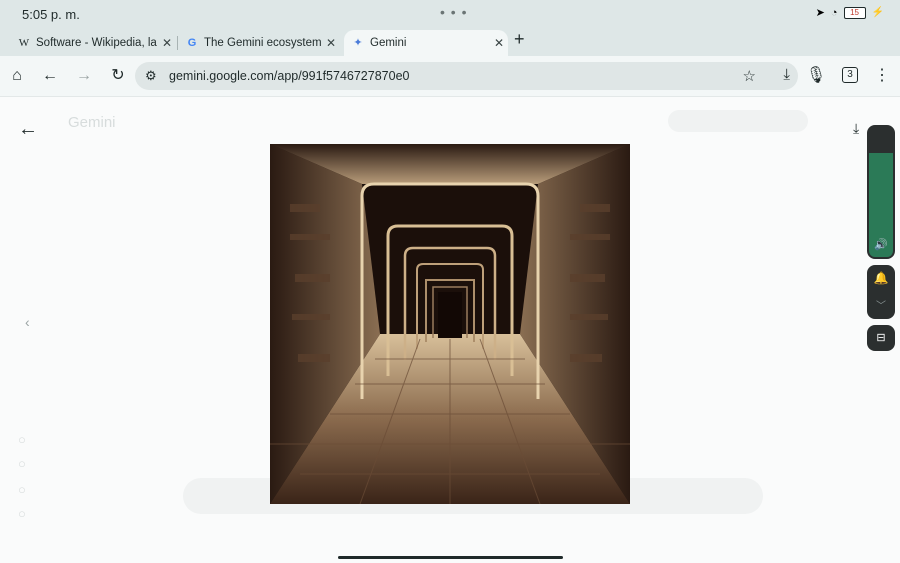  What do you see at coordinates (388, 43) in the screenshot?
I see `tab-title: Gemini` at bounding box center [388, 43].